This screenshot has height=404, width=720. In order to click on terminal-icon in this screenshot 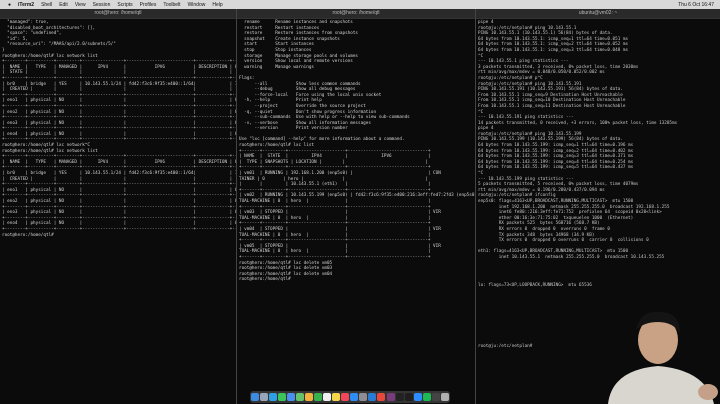, I will do `click(399, 397)`.